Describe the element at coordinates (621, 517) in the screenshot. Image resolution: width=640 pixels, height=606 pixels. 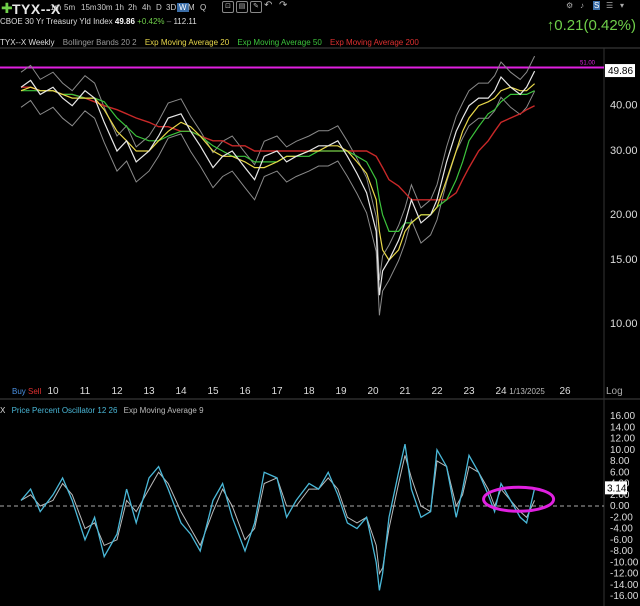
I see `osc-y-tick: -2.00` at that location.